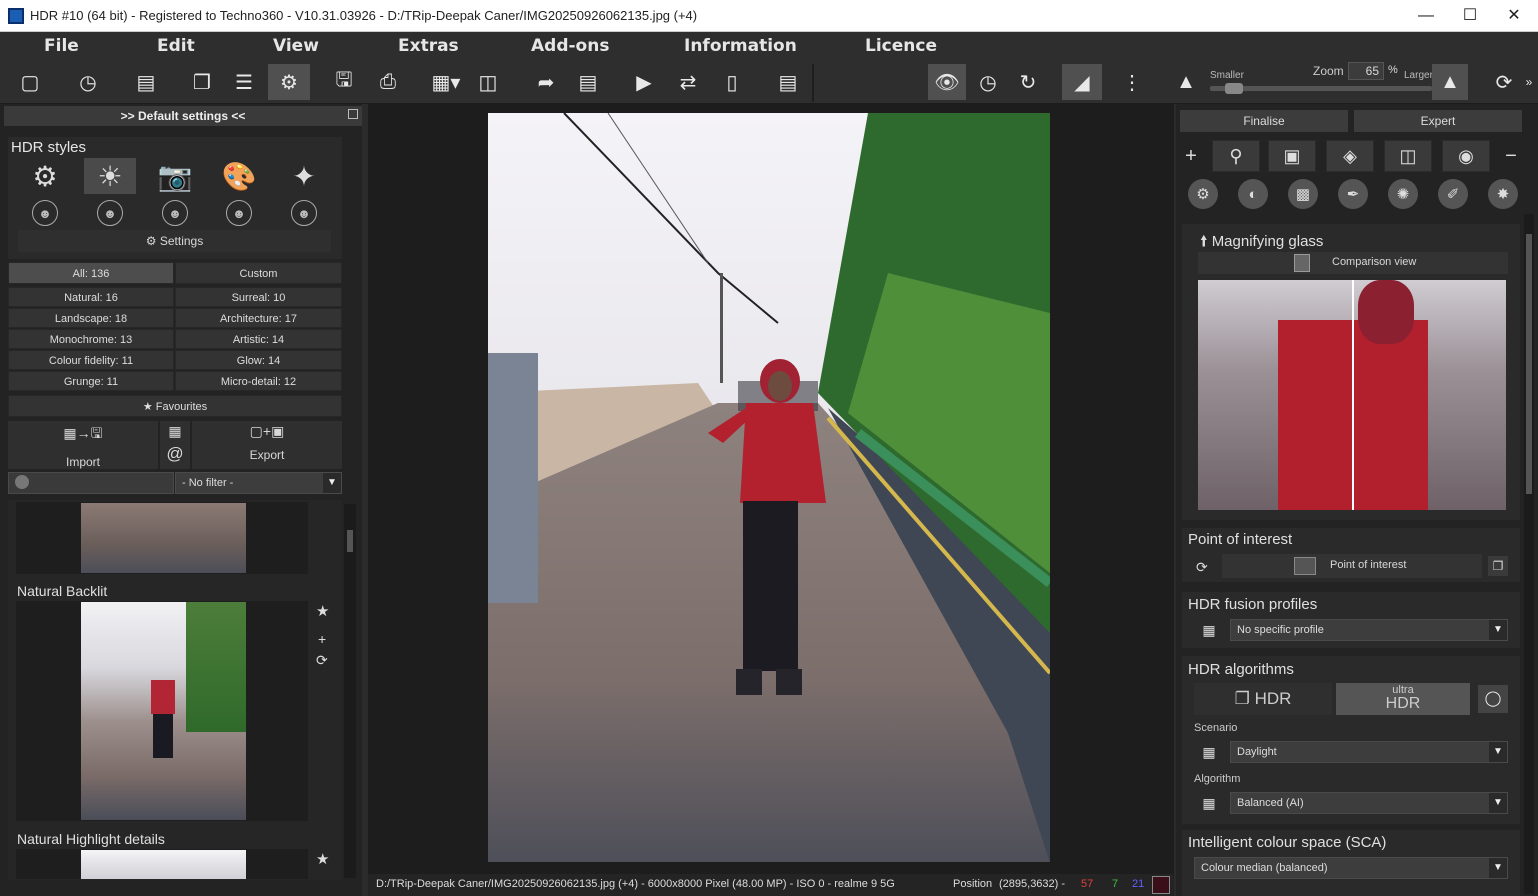 This screenshot has width=1538, height=896. Describe the element at coordinates (1236, 156) in the screenshot. I see `magnifier-icon: ⚲` at that location.